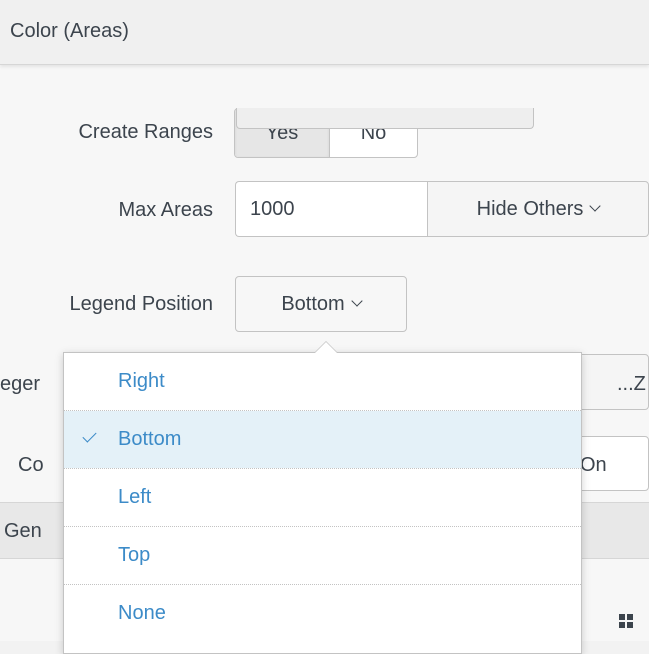 The height and width of the screenshot is (654, 649). I want to click on menu-item-bottom: Bottom, so click(322, 439).